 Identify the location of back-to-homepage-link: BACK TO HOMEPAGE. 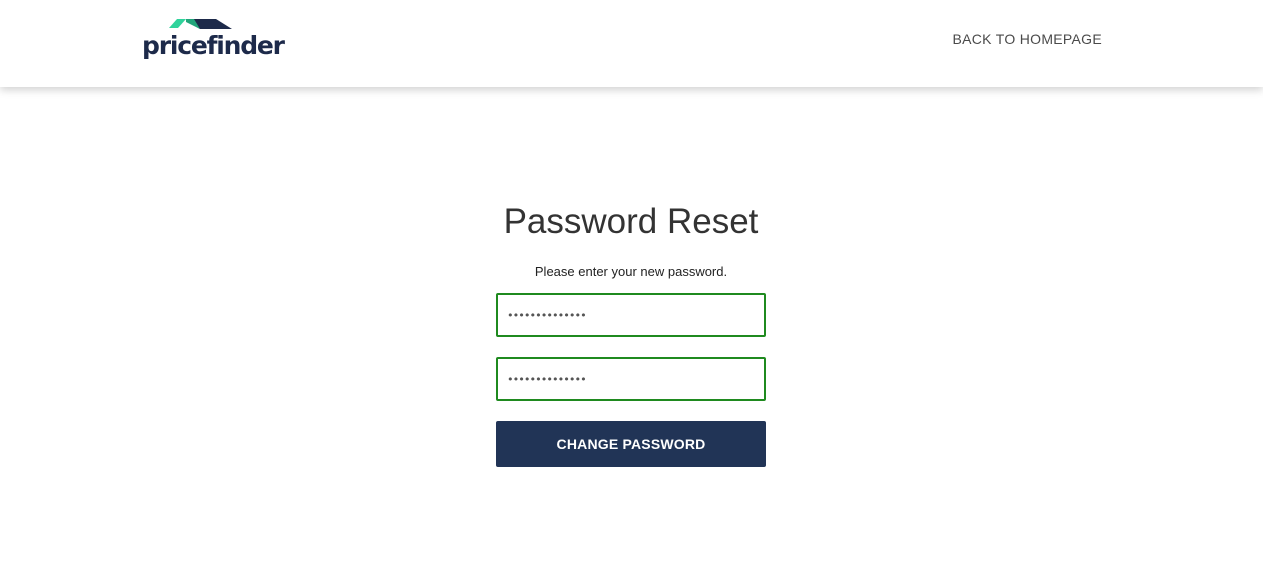
(1027, 39).